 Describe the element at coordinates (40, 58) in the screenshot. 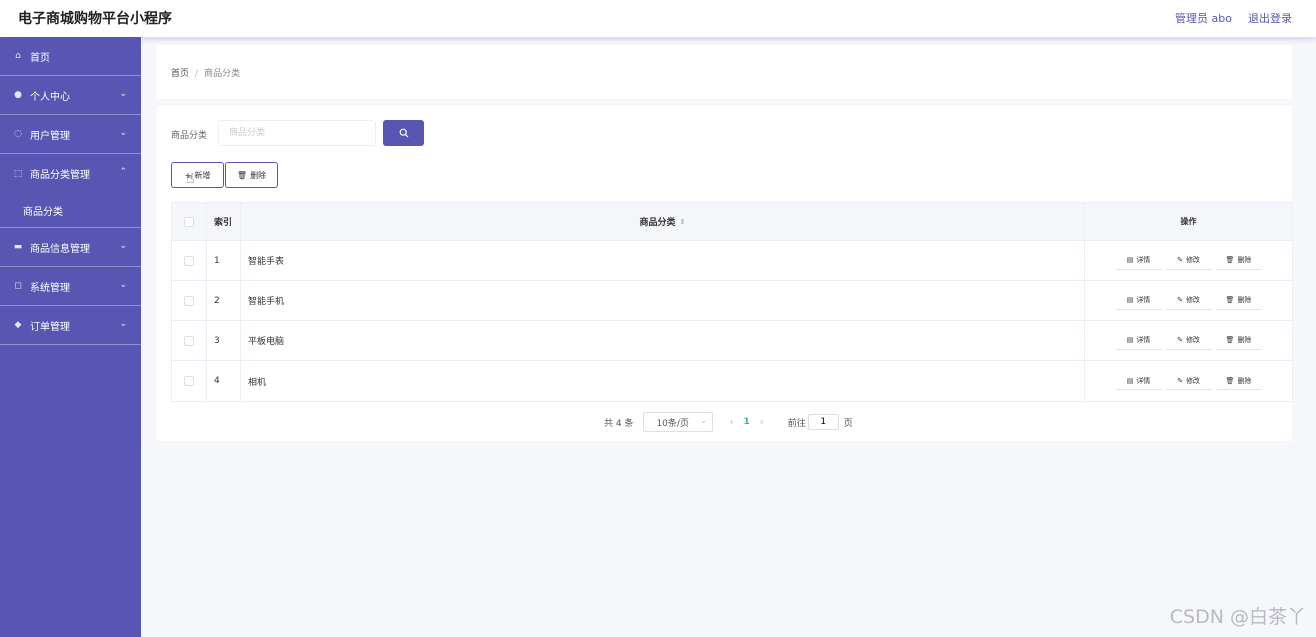

I see `sidebar-item-label: 首页` at that location.